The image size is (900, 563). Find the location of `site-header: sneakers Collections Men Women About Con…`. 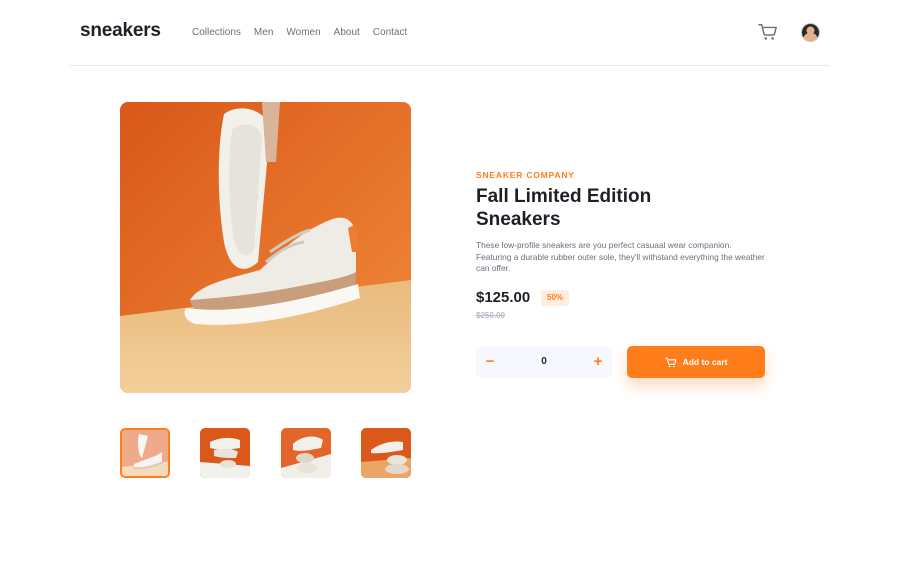

site-header: sneakers Collections Men Women About Con… is located at coordinates (450, 33).